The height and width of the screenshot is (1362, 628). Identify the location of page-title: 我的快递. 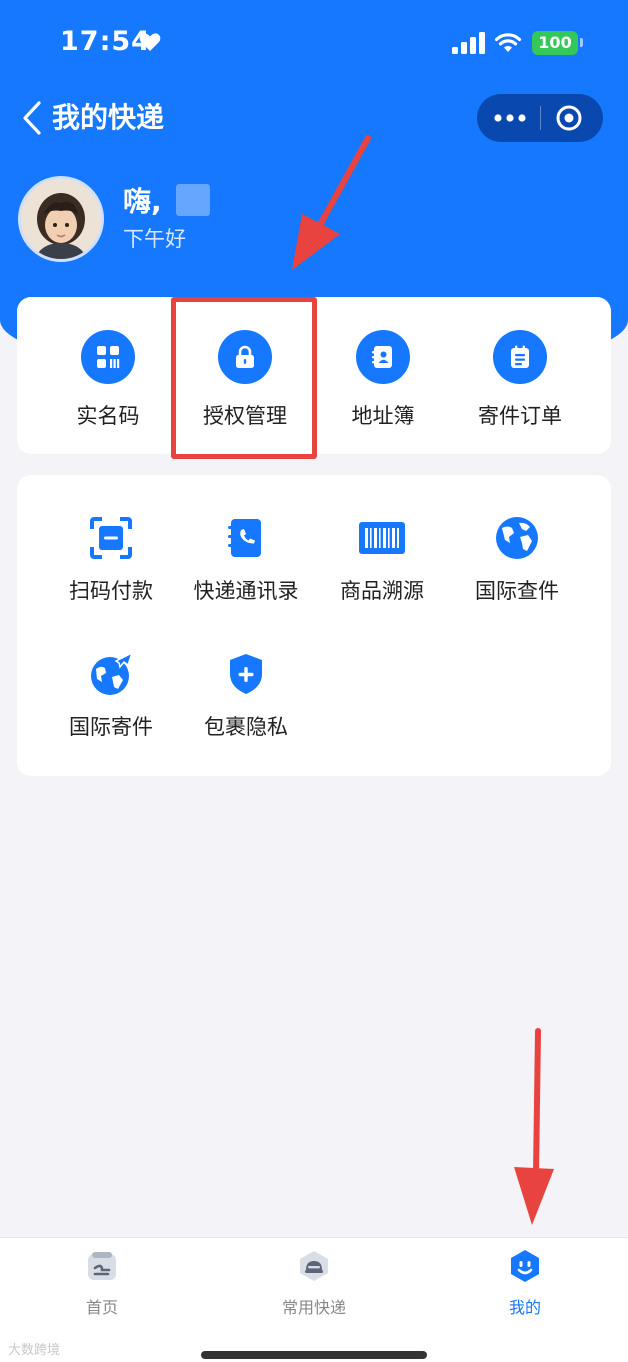
(108, 117).